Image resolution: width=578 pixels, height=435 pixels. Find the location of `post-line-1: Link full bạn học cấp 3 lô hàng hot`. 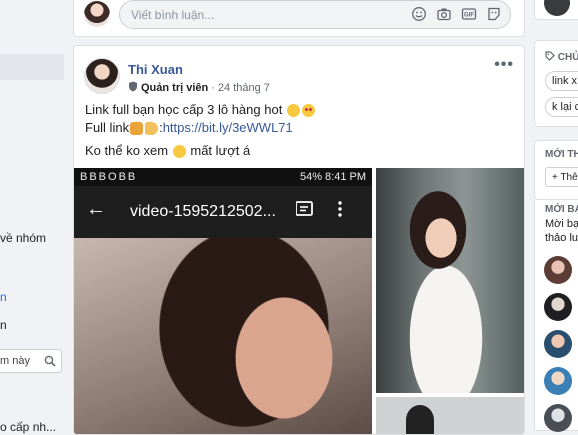

post-line-1: Link full bạn học cấp 3 lô hàng hot is located at coordinates (200, 110).